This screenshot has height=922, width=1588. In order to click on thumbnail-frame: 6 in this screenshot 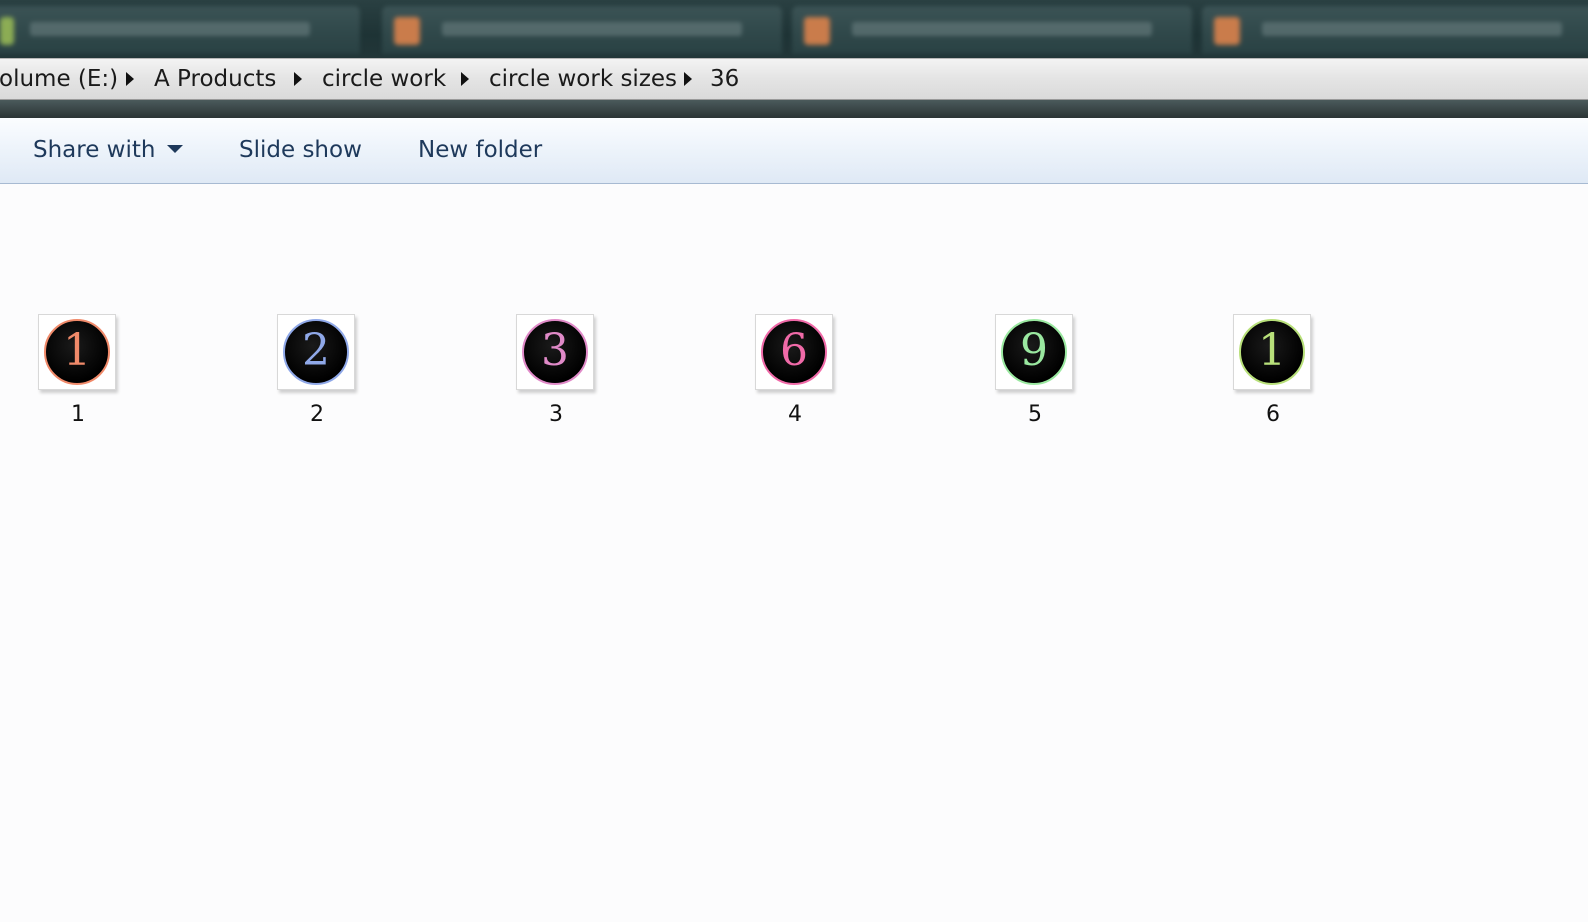, I will do `click(794, 352)`.